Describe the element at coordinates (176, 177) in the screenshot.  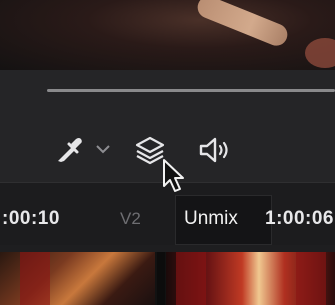
I see `mouse-cursor` at that location.